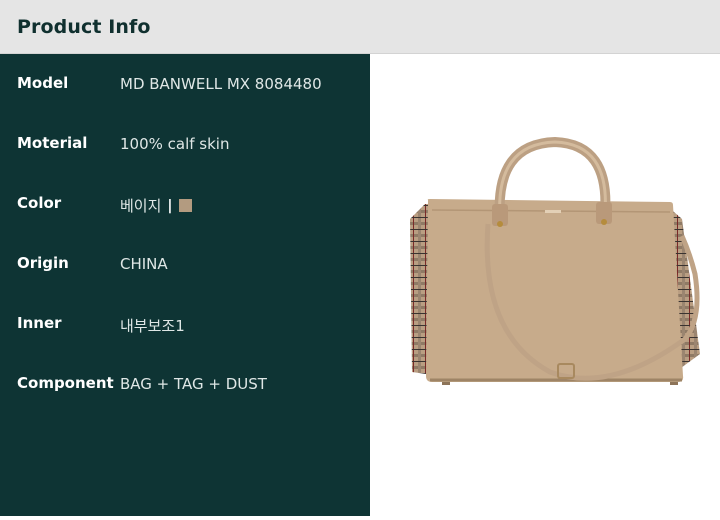 This screenshot has height=520, width=720. I want to click on spec-value-origin: CHINA, so click(144, 264).